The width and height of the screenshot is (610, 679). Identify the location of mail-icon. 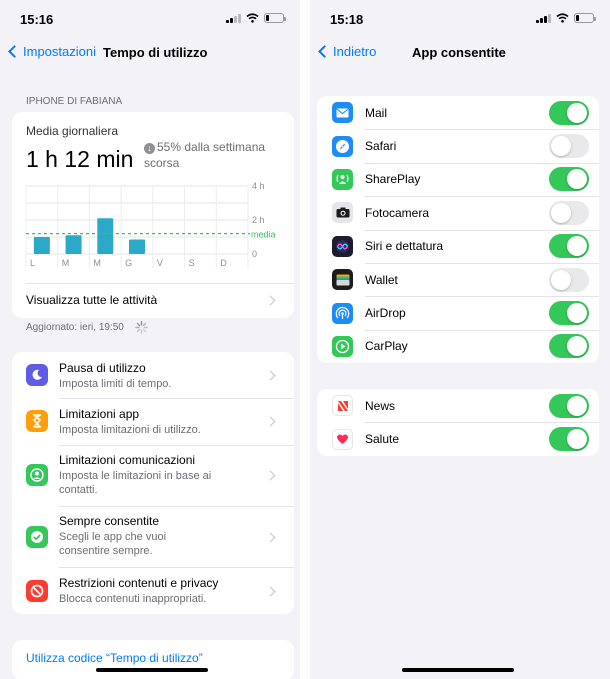
(342, 113).